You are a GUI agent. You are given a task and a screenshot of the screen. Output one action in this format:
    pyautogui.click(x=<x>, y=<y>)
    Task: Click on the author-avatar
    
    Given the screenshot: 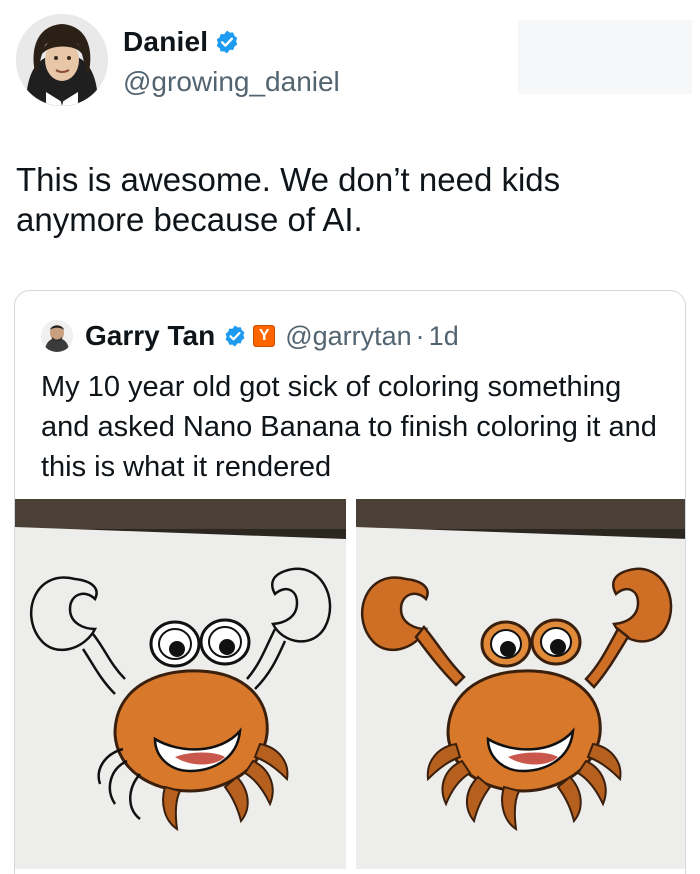 What is the action you would take?
    pyautogui.click(x=62, y=60)
    